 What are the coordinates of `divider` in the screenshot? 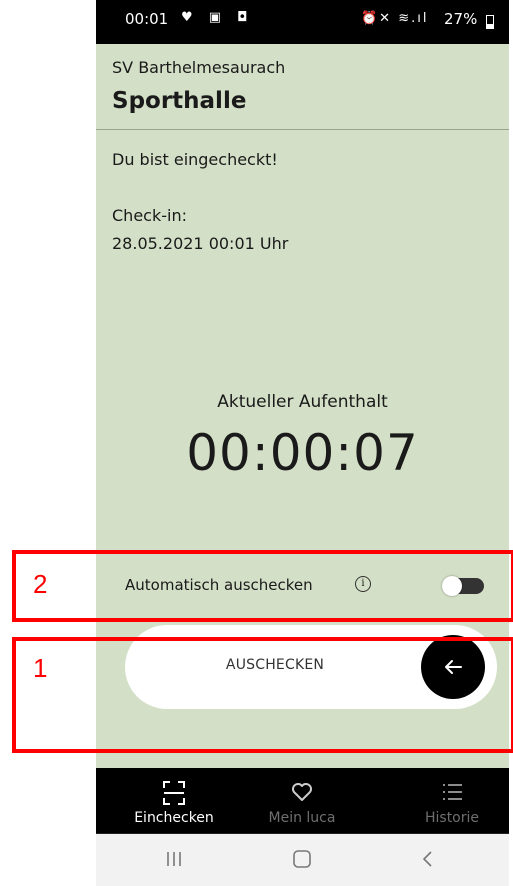 It's located at (302, 129).